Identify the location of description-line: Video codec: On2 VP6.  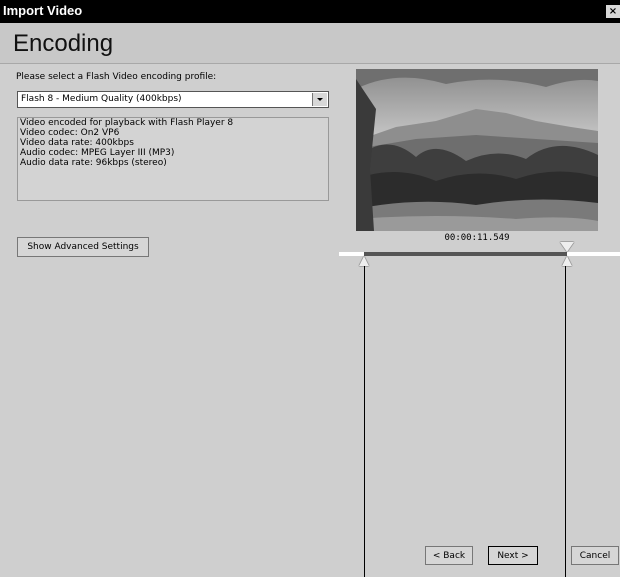
(70, 133).